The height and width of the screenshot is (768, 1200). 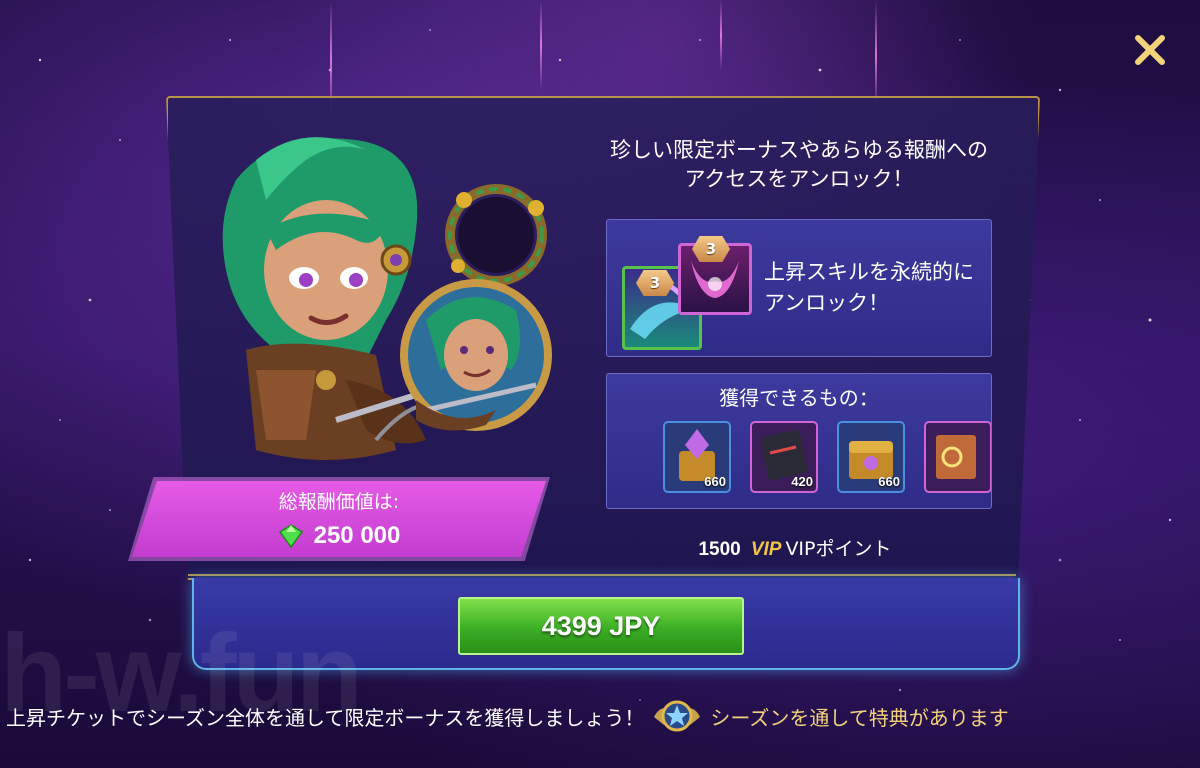 What do you see at coordinates (602, 575) in the screenshot?
I see `panel-divider` at bounding box center [602, 575].